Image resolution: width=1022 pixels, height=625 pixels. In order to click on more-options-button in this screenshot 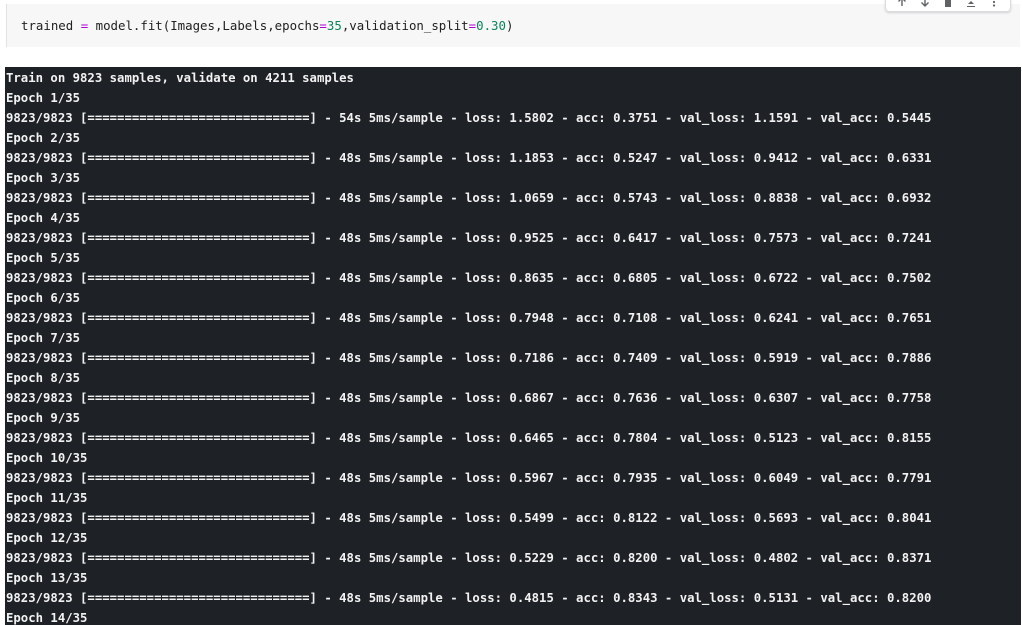, I will do `click(994, 4)`.